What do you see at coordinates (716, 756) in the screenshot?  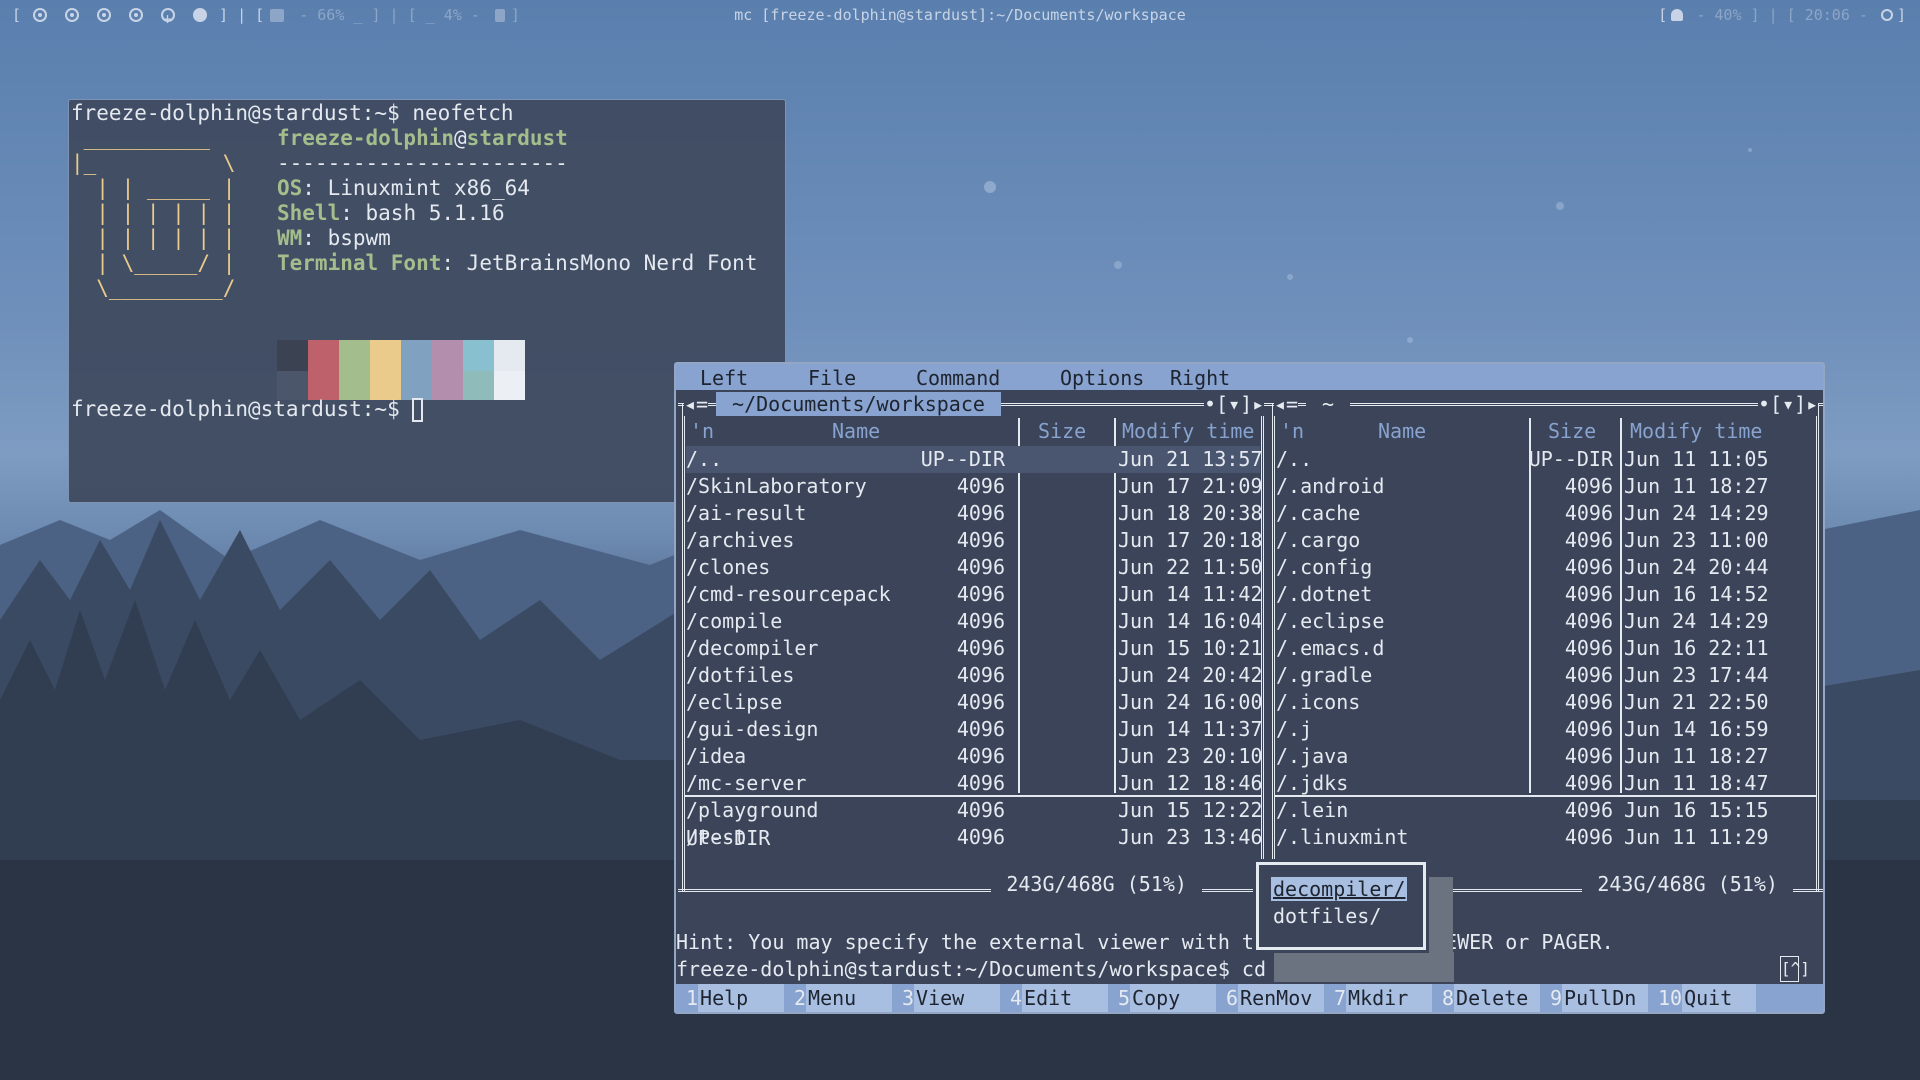 I see `file-name: /idea` at bounding box center [716, 756].